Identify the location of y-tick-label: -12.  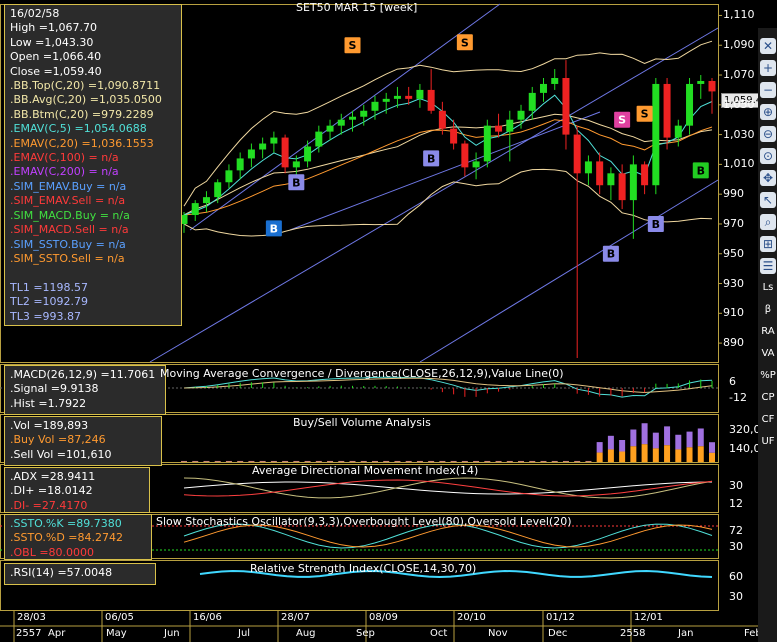
(738, 397).